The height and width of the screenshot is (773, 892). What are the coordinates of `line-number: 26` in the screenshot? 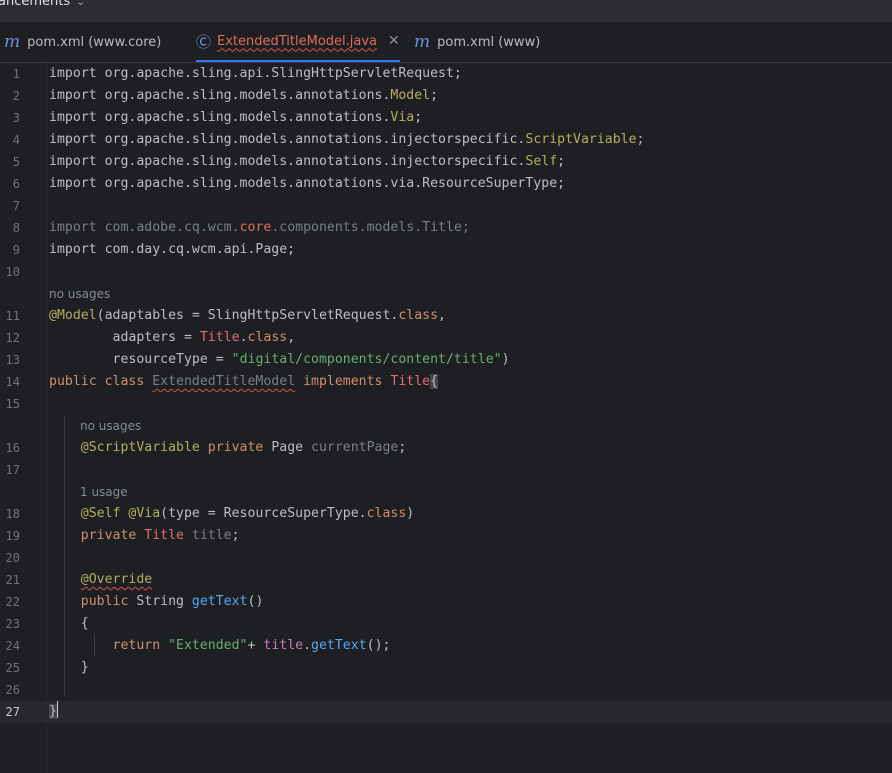 It's located at (12, 690).